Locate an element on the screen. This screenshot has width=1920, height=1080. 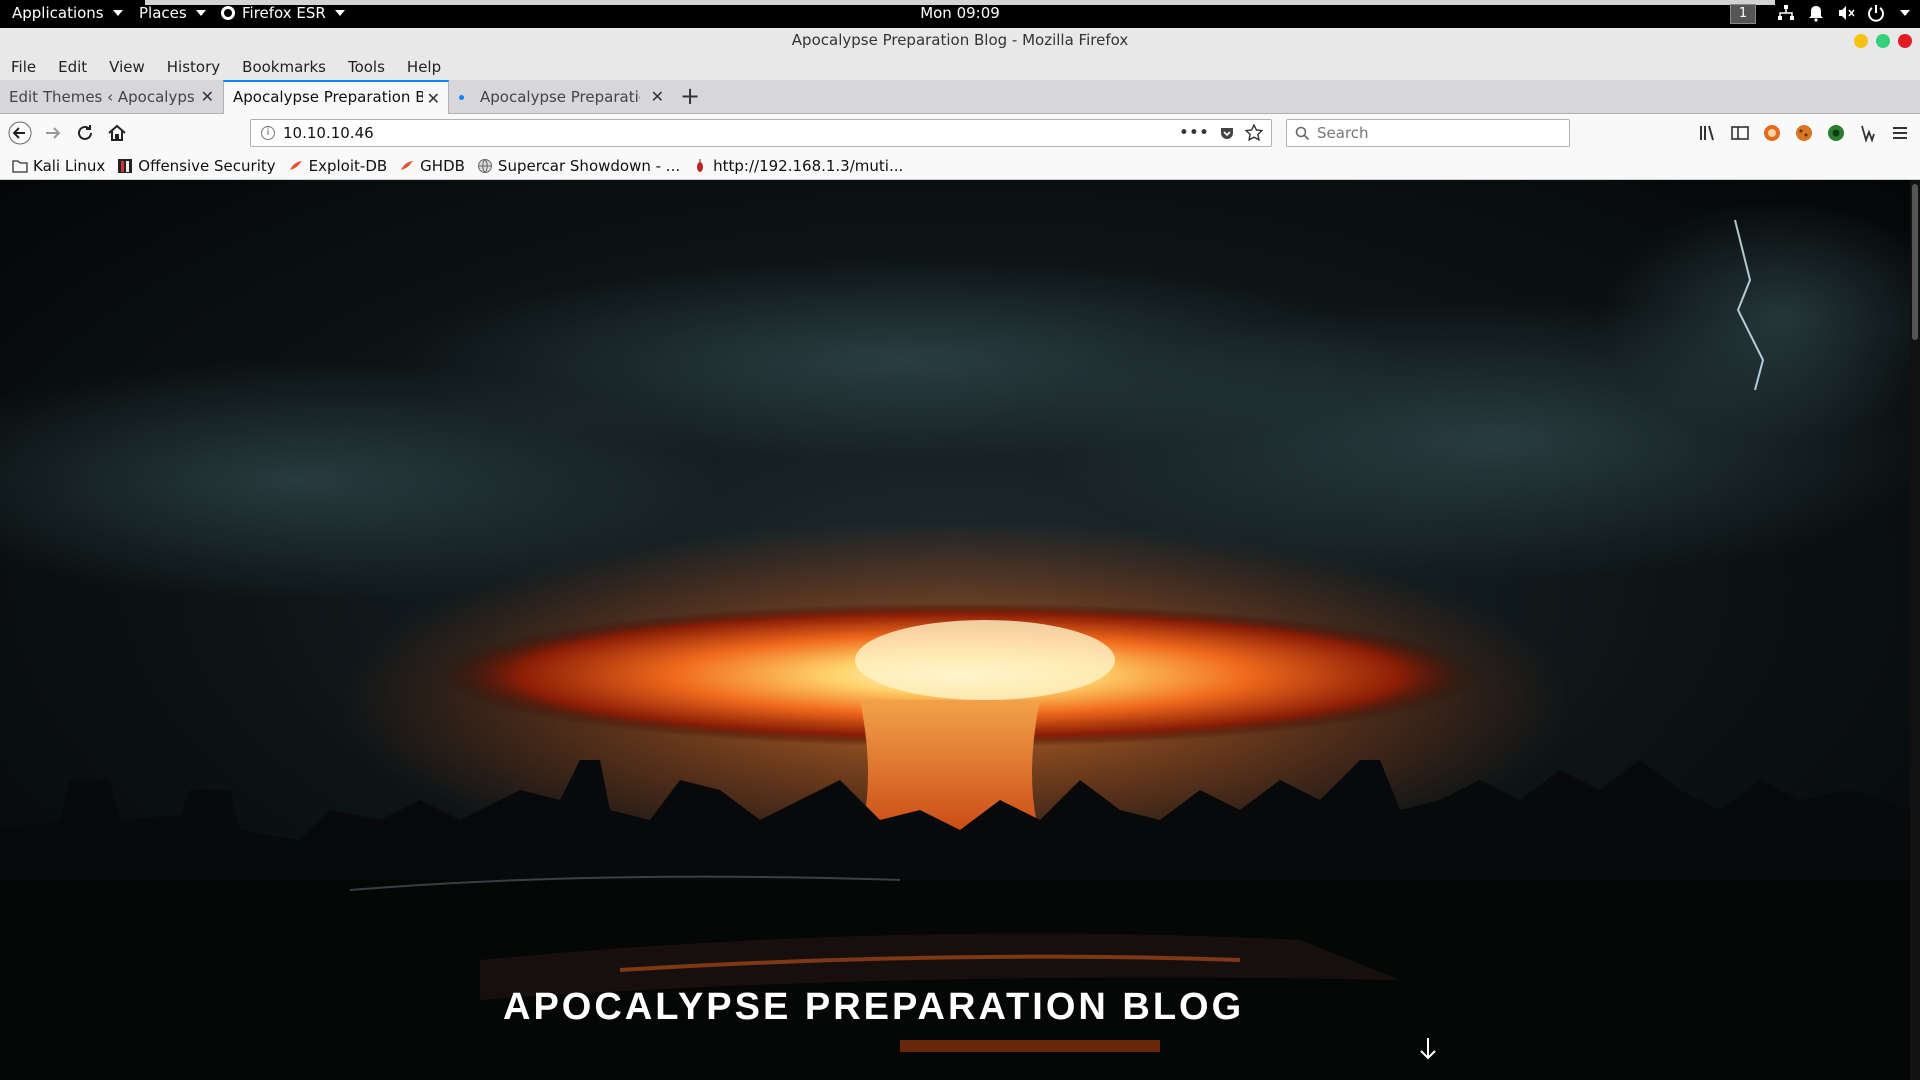
library-icon is located at coordinates (1708, 133).